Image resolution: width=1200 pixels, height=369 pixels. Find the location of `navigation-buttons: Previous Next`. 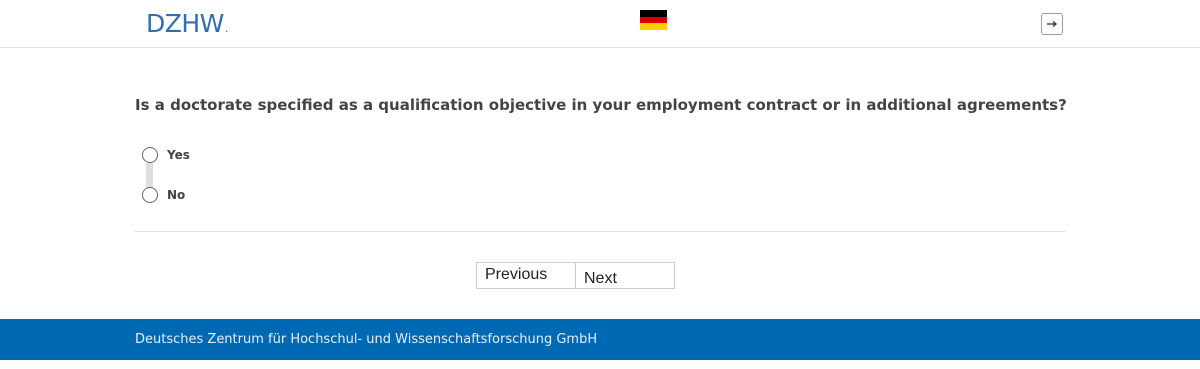

navigation-buttons: Previous Next is located at coordinates (575, 275).